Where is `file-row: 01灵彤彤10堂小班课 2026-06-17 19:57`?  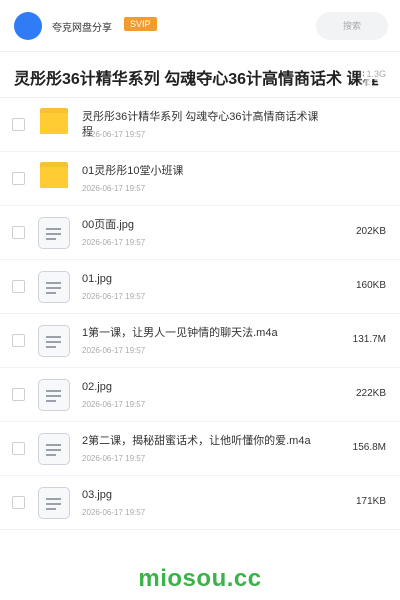
file-row: 01灵彤彤10堂小班课 2026-06-17 19:57 is located at coordinates (200, 179).